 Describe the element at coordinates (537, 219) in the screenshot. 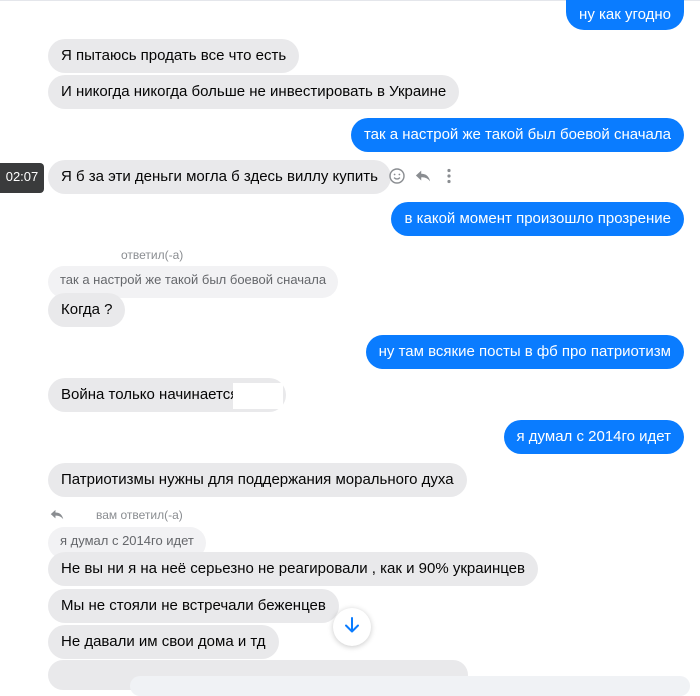

I see `message-outgoing: в какой момент произошло прозрение` at that location.